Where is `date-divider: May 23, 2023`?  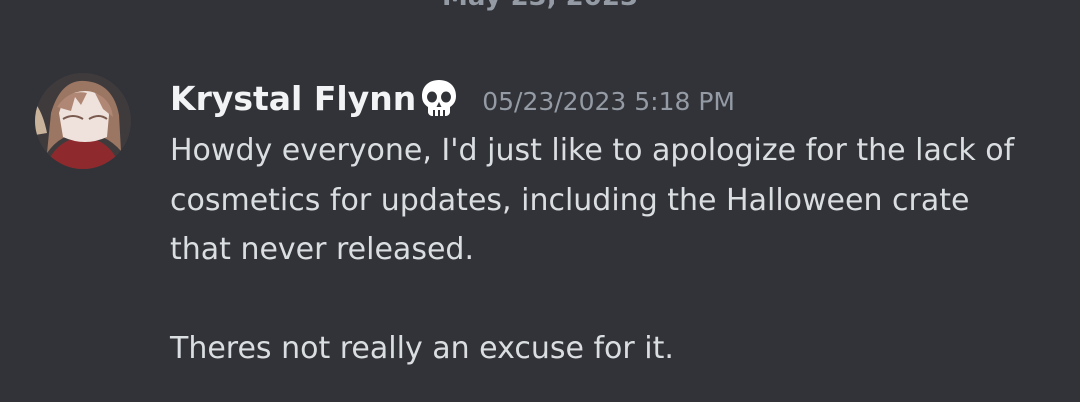
date-divider: May 23, 2023 is located at coordinates (540, 5).